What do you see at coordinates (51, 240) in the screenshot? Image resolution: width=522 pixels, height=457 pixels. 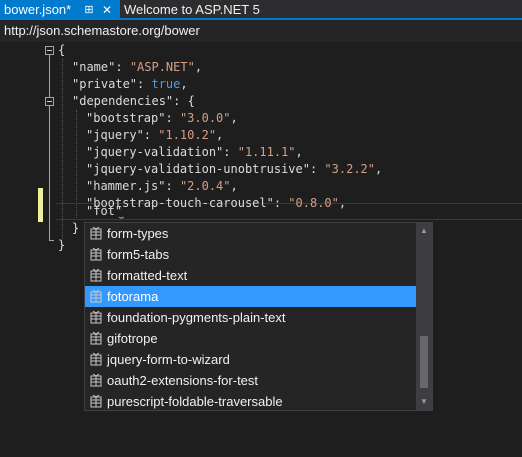 I see `fold-end` at bounding box center [51, 240].